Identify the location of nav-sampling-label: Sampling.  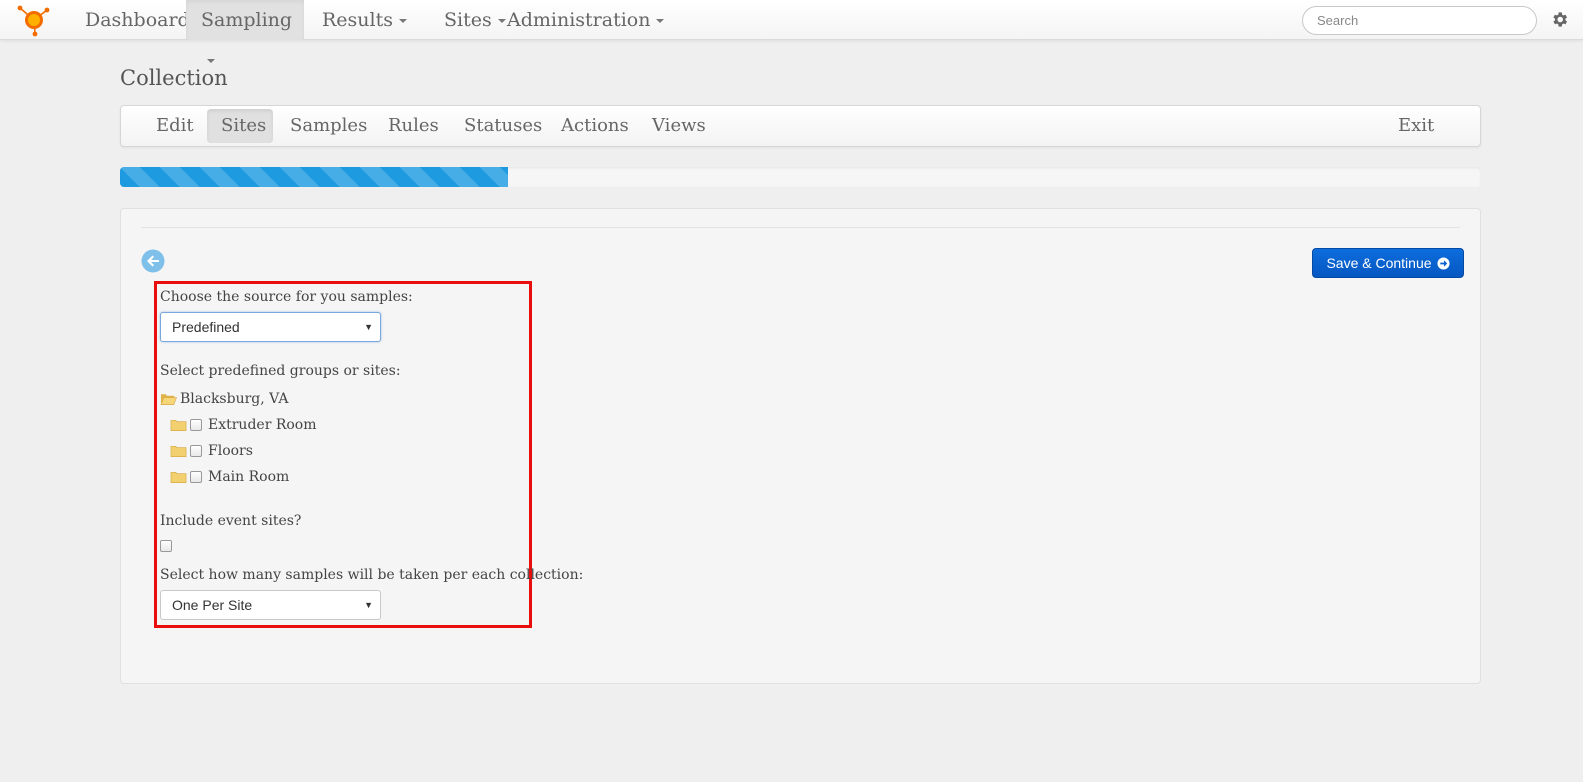
(247, 20).